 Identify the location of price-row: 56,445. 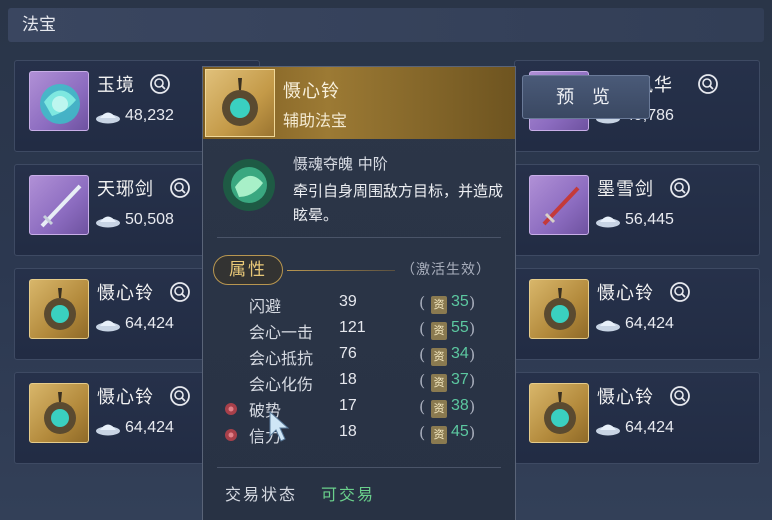
(634, 220).